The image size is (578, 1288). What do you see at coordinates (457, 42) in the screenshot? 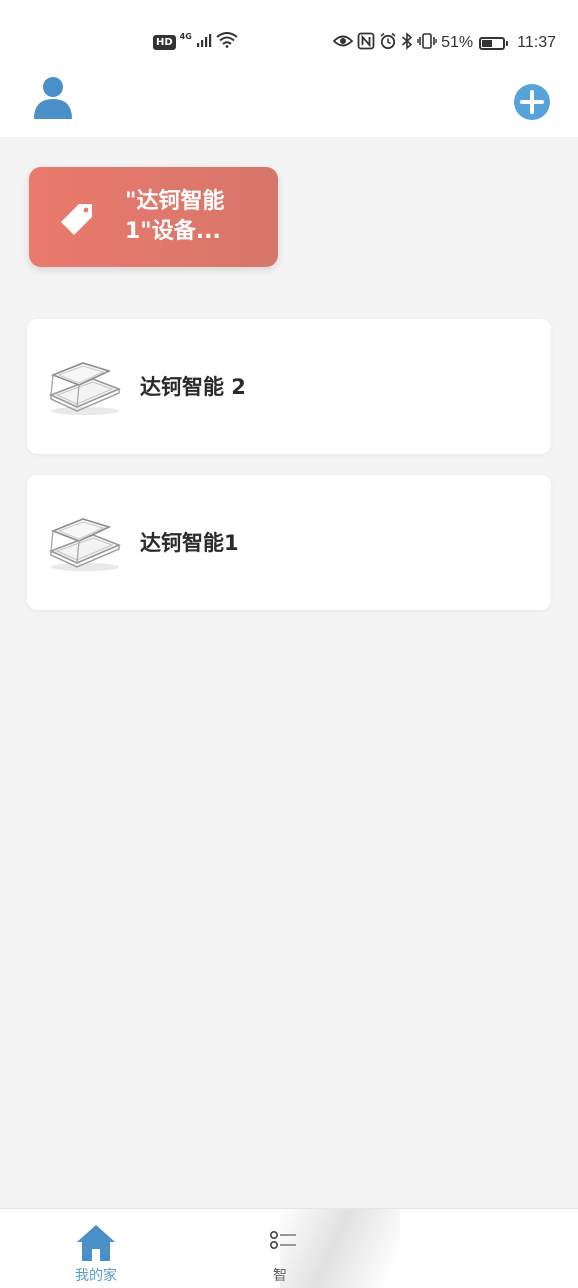
I see `battery-percent: 51%` at bounding box center [457, 42].